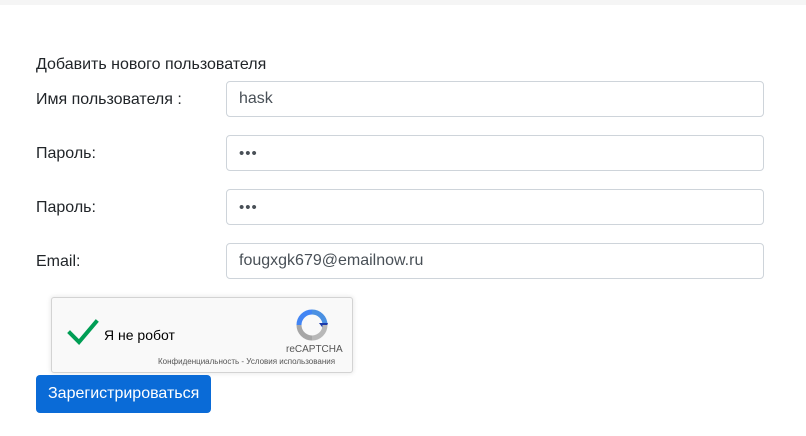 The height and width of the screenshot is (436, 806). What do you see at coordinates (66, 207) in the screenshot?
I see `password-confirm-label: Пароль:` at bounding box center [66, 207].